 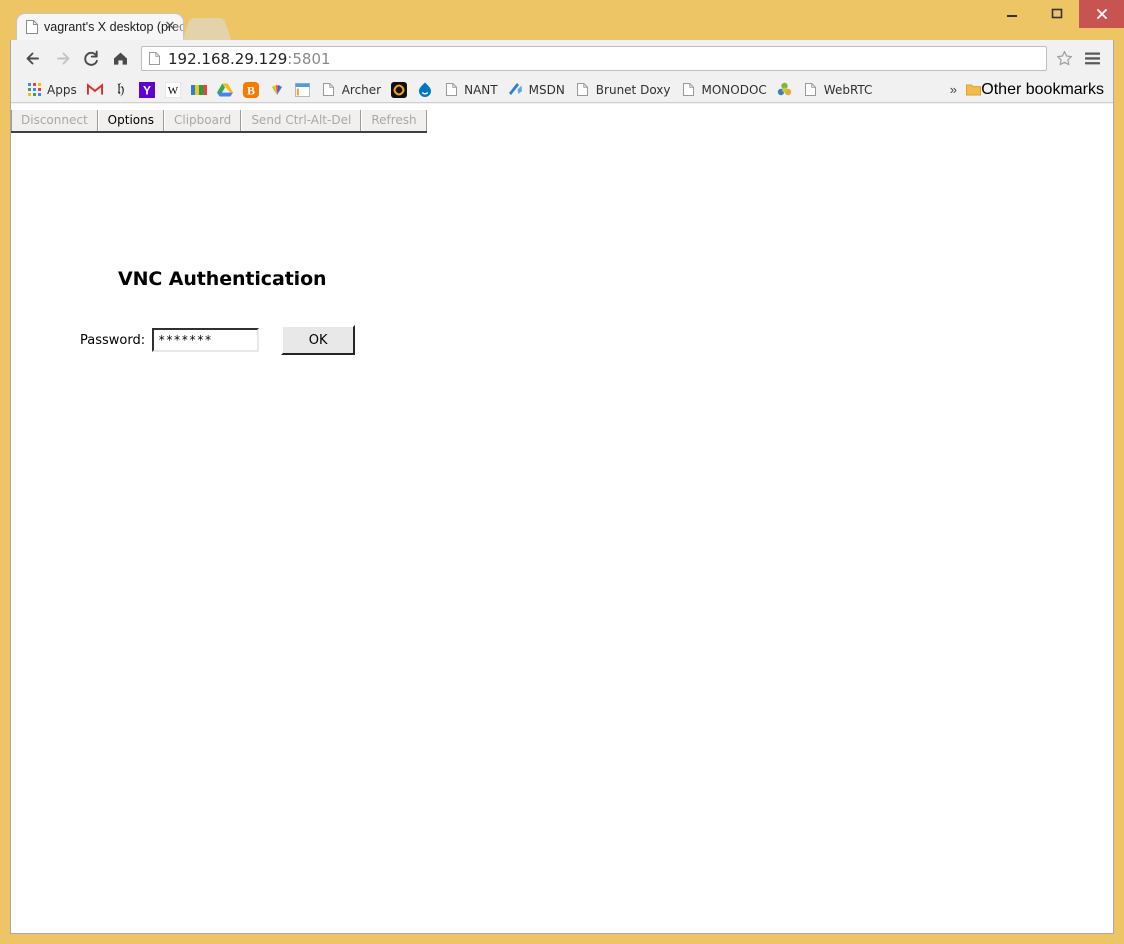 I want to click on google-drive-icon, so click(x=224, y=90).